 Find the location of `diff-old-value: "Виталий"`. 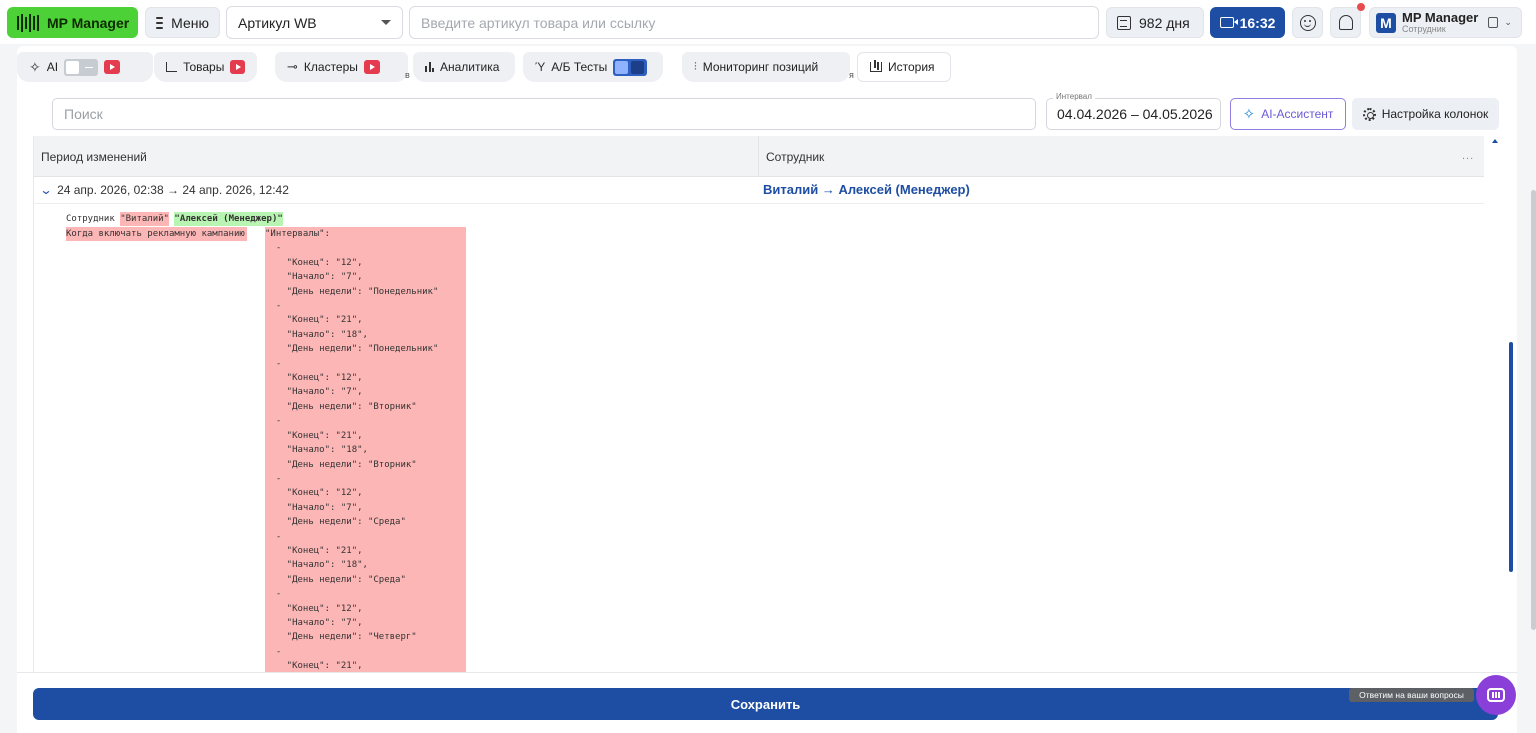

diff-old-value: "Виталий" is located at coordinates (144, 219).